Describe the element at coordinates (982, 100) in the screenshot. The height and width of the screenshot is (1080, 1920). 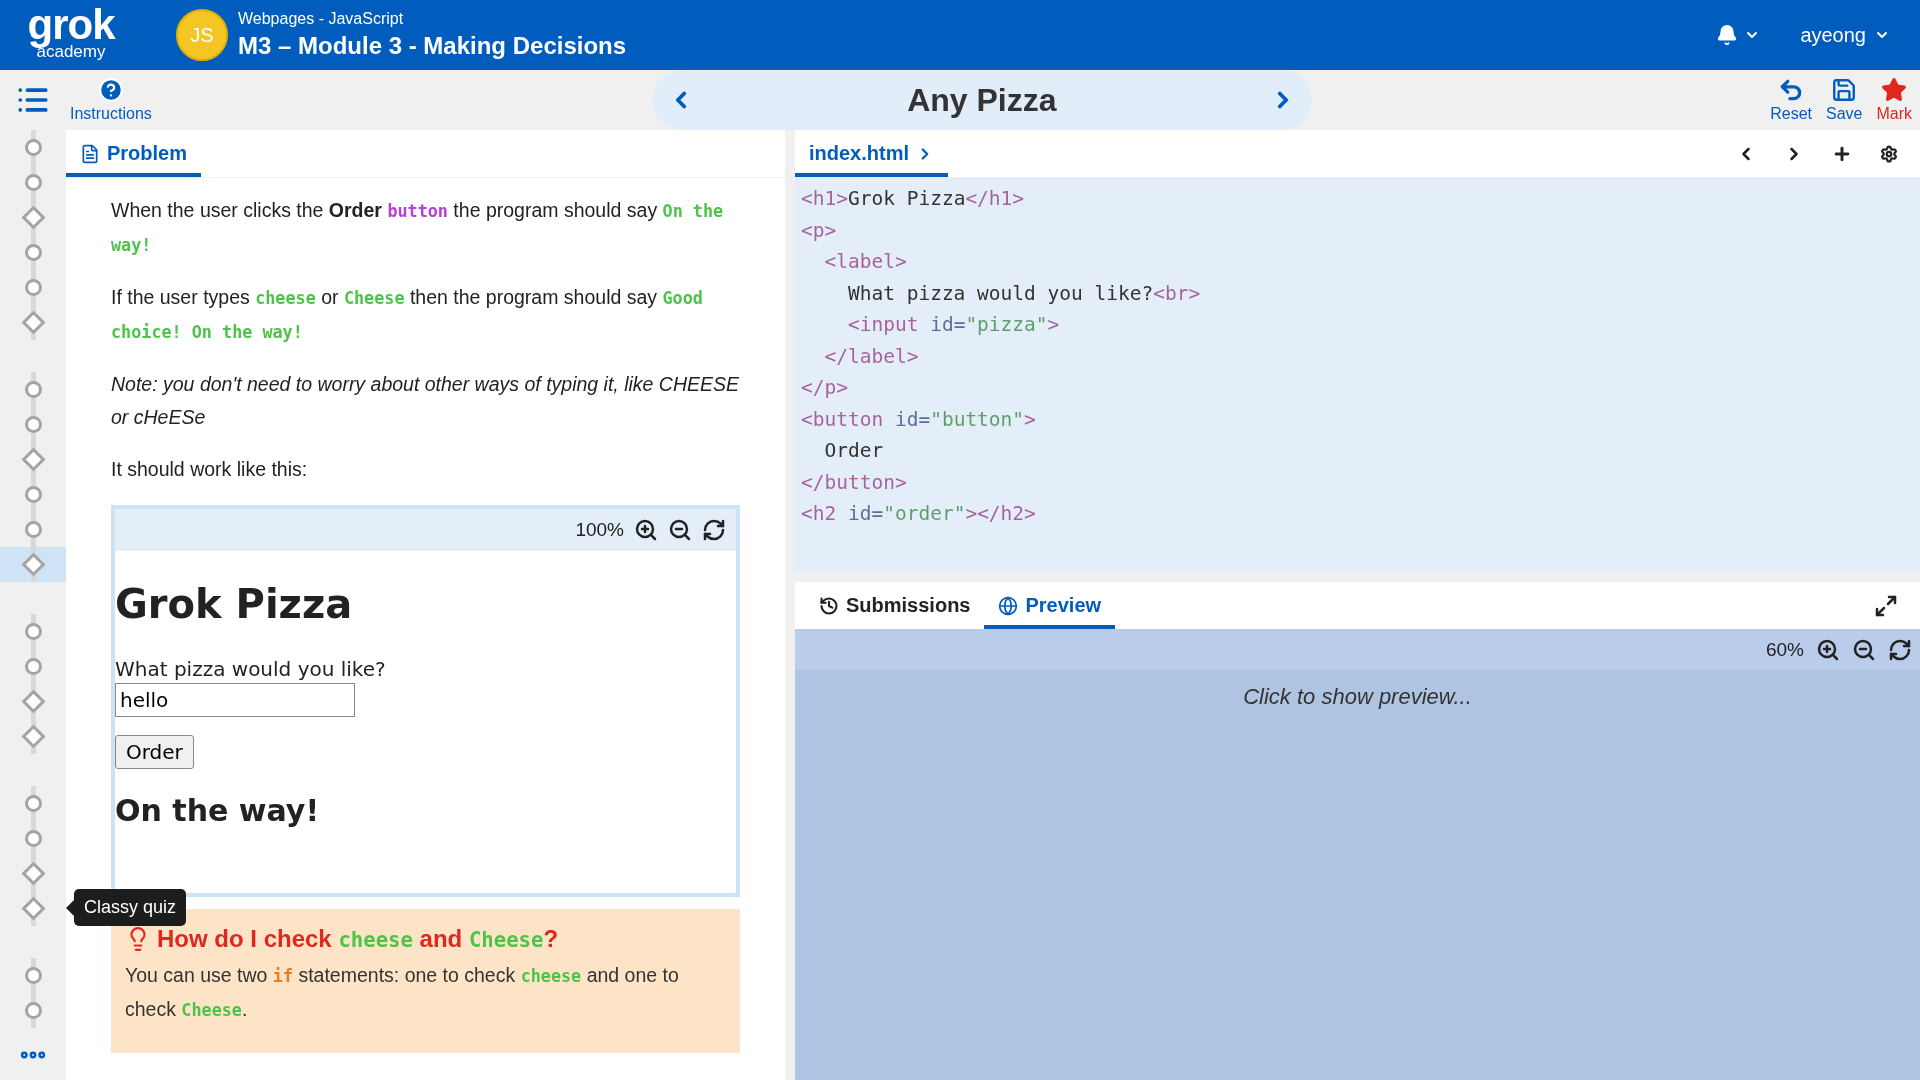
I see `problem-title: Any Pizza` at that location.